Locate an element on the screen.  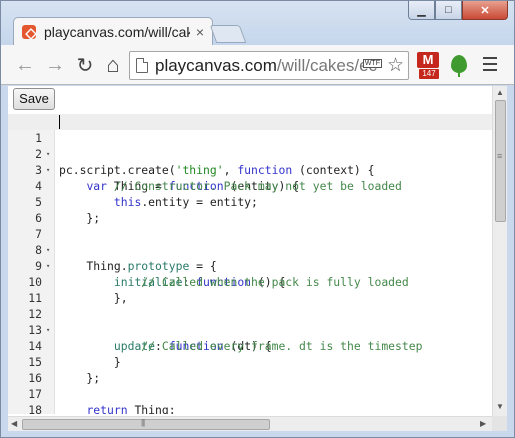
url-text: playcanvas.com/will/cakes/ec is located at coordinates (266, 66).